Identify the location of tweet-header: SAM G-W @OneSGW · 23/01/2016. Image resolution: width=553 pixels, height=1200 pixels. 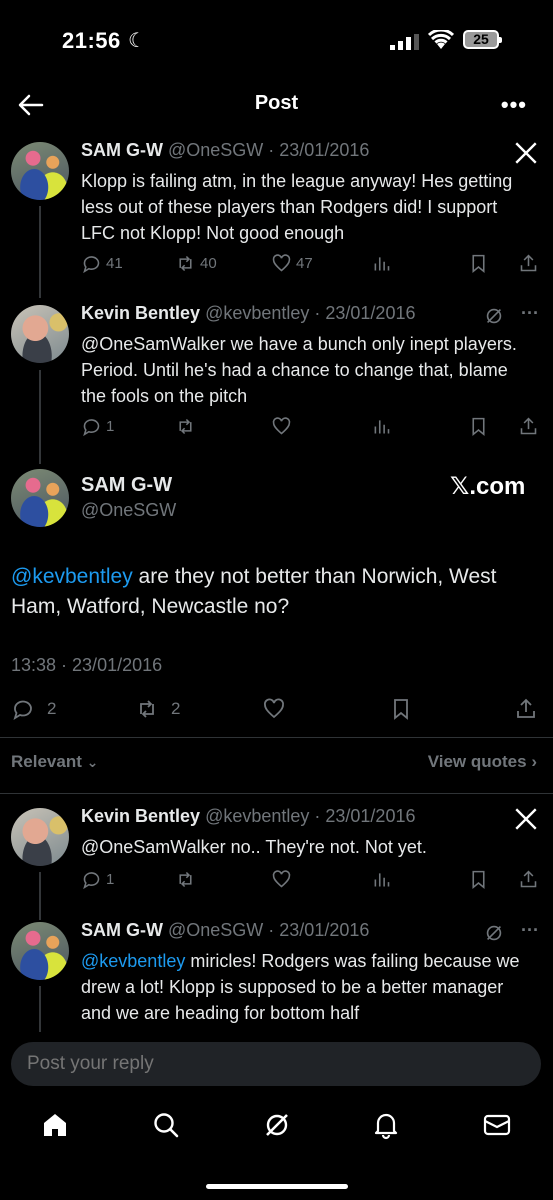
(225, 150).